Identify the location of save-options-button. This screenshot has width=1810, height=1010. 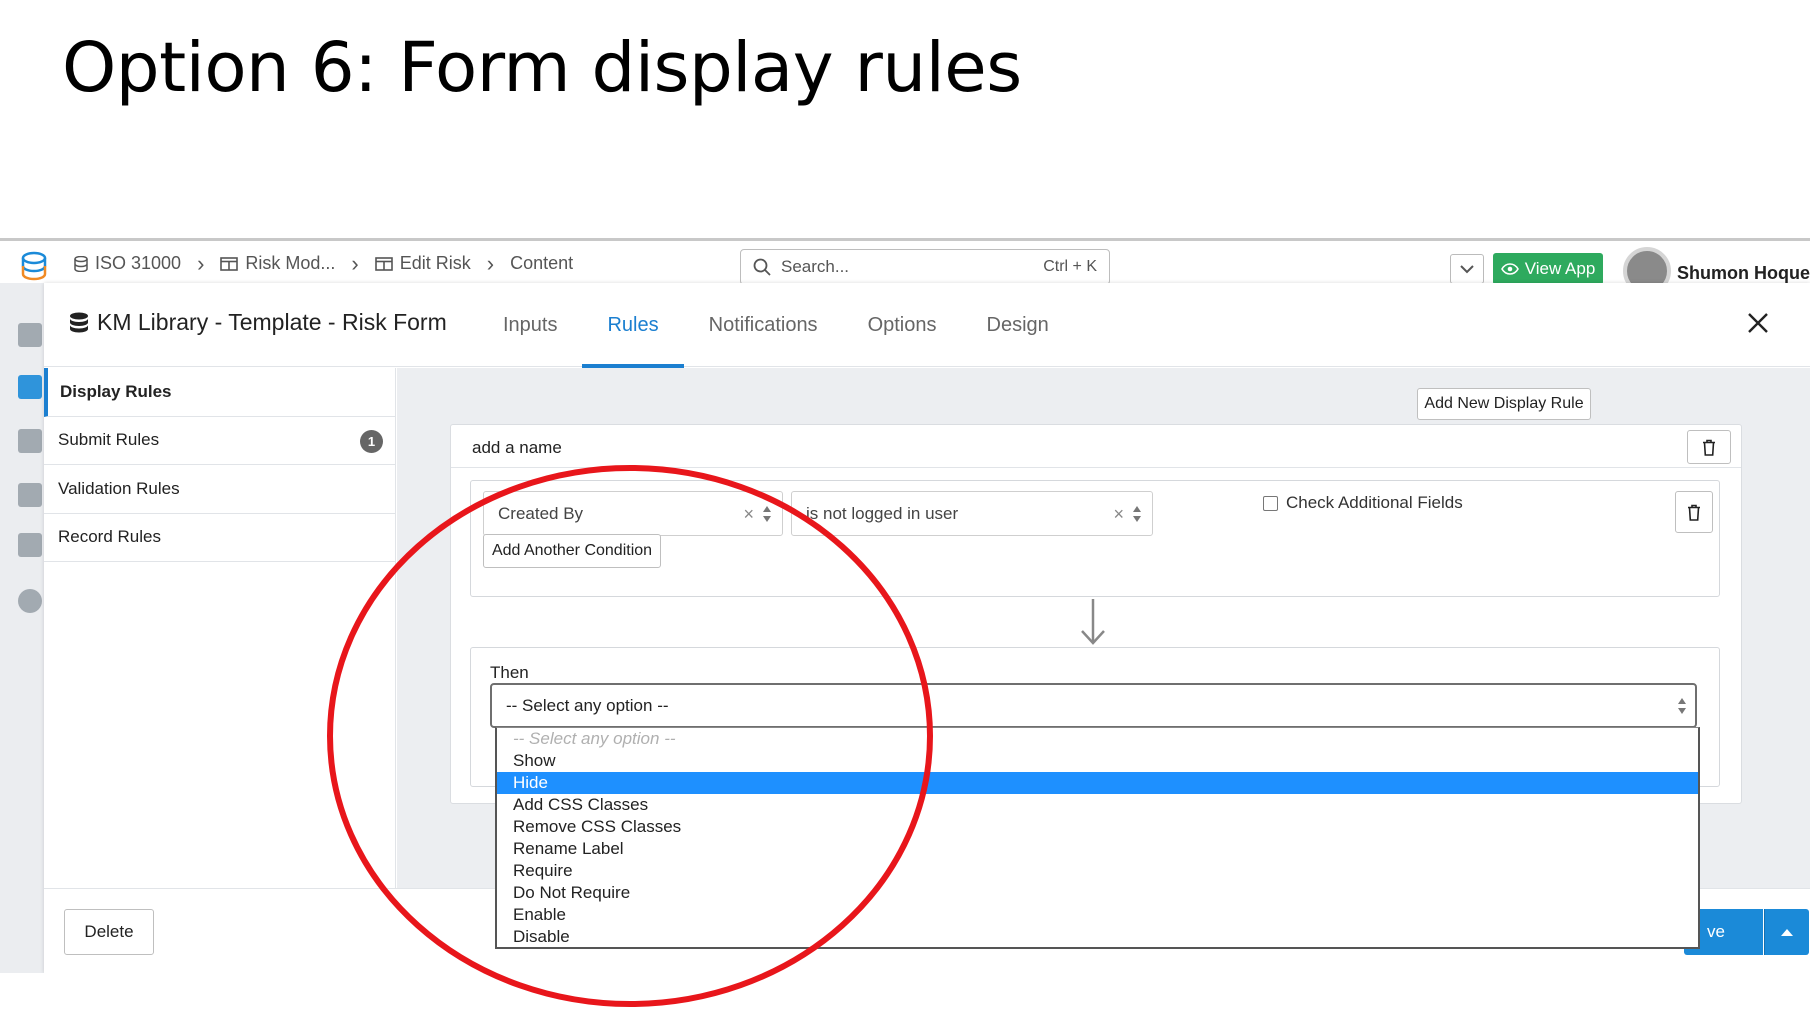
(1786, 932).